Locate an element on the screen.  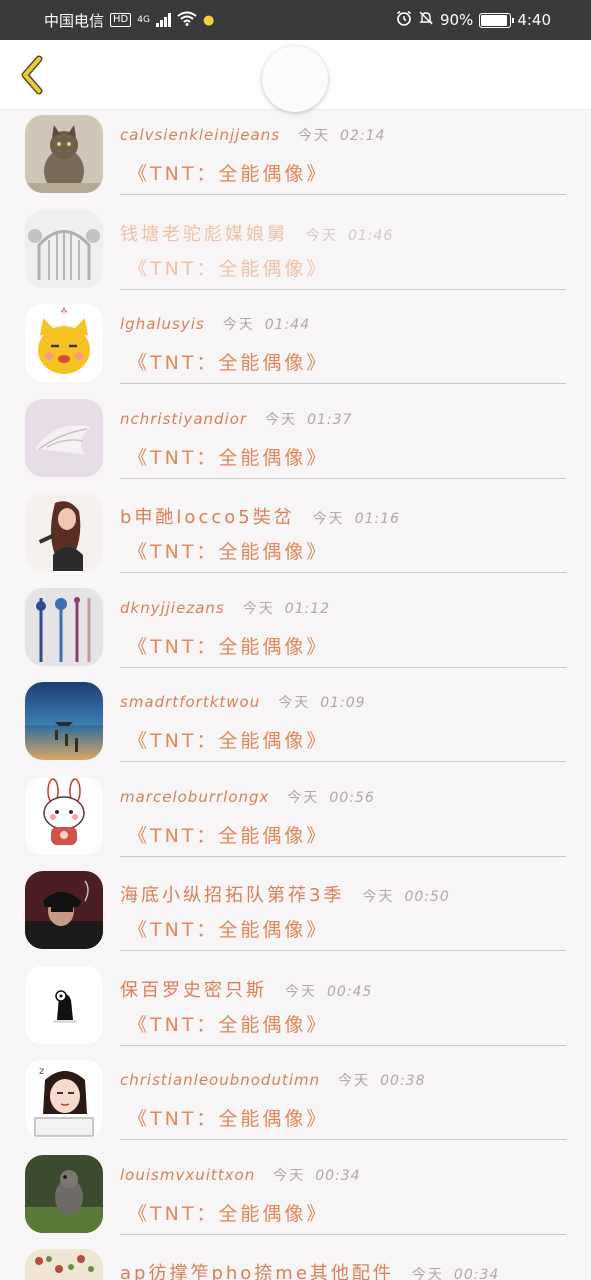
signal-icon is located at coordinates (163, 20).